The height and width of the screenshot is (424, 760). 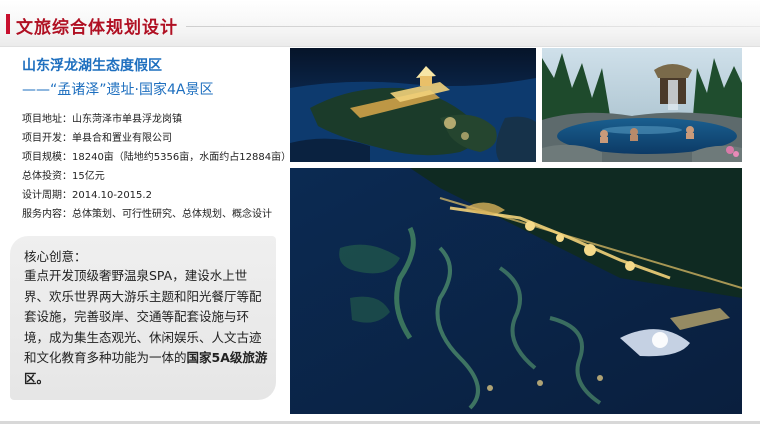 I want to click on header-accent-marker, so click(x=8, y=24).